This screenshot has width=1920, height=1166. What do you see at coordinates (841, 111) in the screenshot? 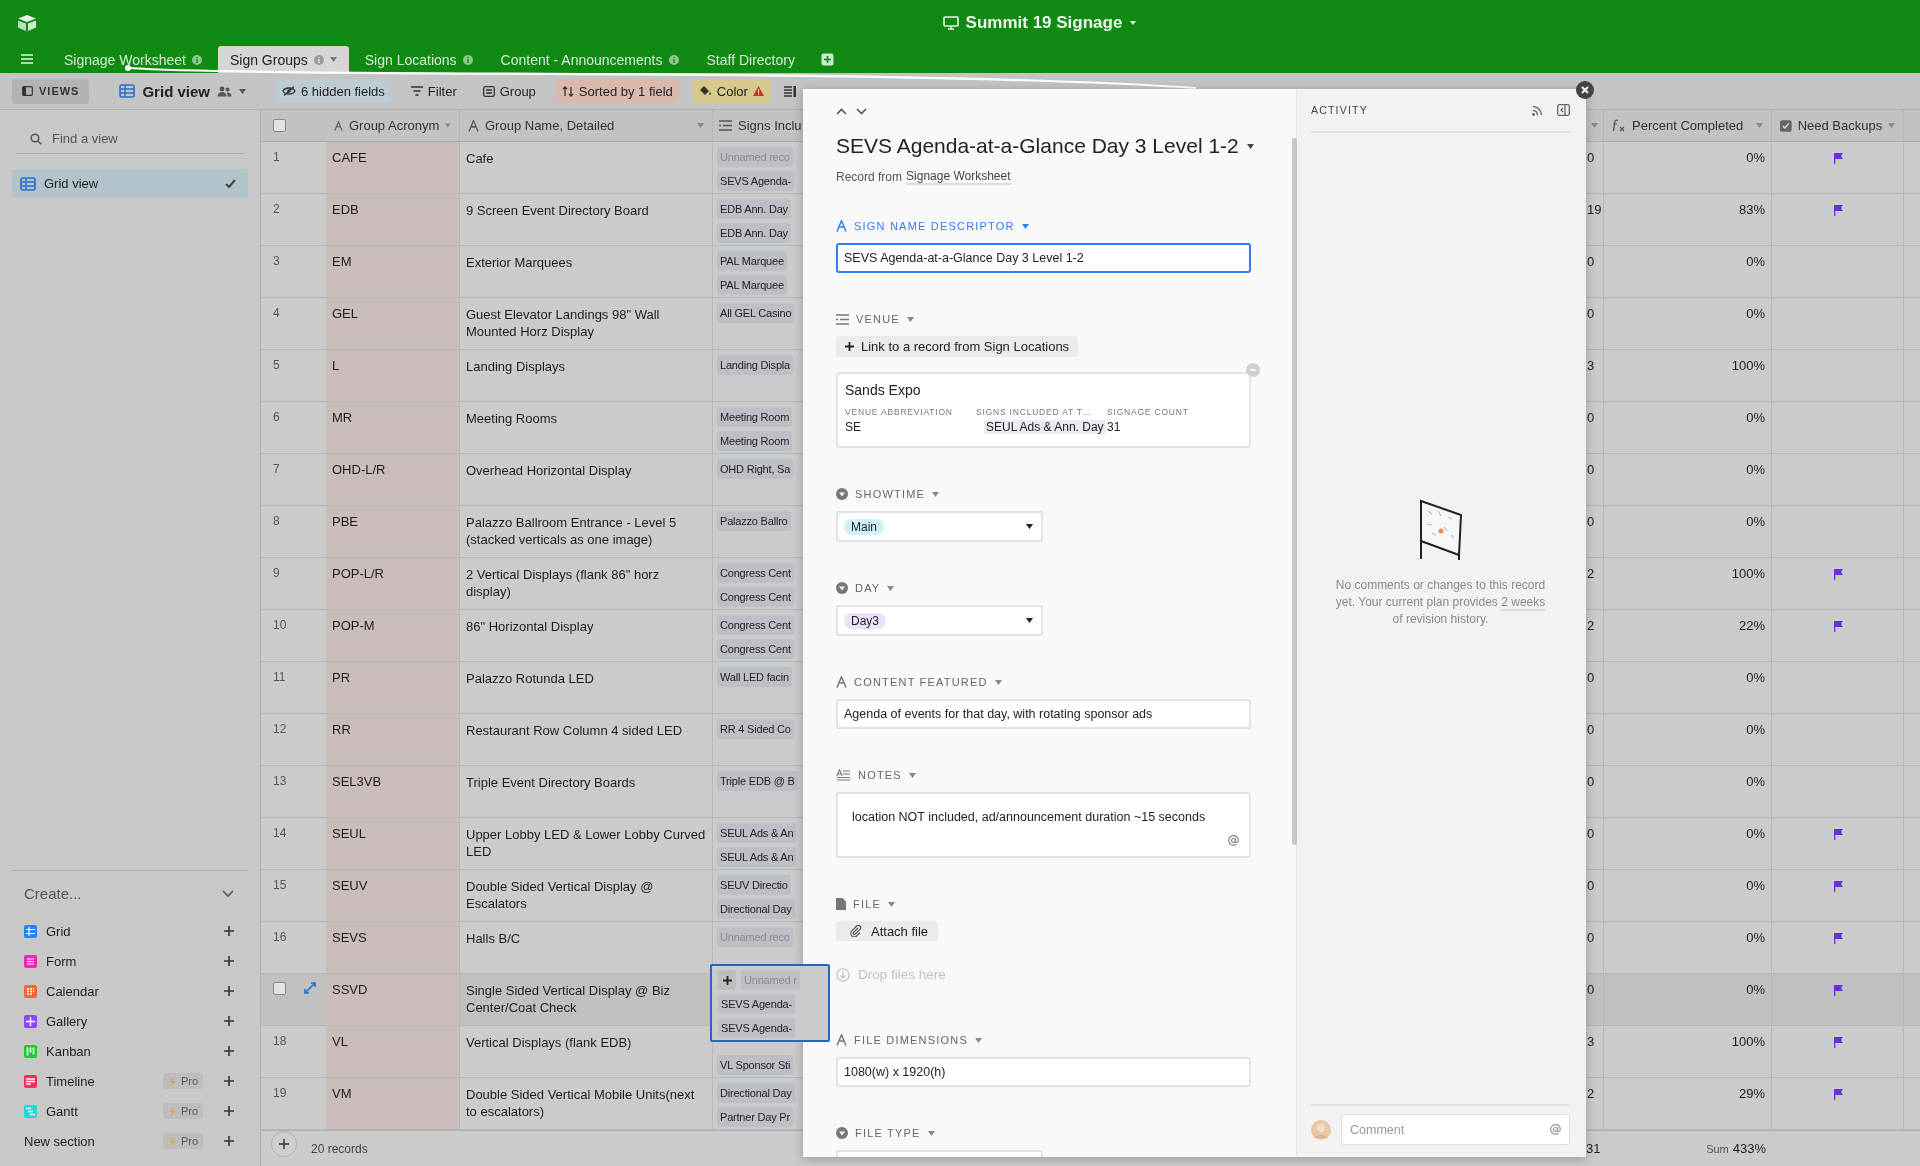
I see `previous-icon` at bounding box center [841, 111].